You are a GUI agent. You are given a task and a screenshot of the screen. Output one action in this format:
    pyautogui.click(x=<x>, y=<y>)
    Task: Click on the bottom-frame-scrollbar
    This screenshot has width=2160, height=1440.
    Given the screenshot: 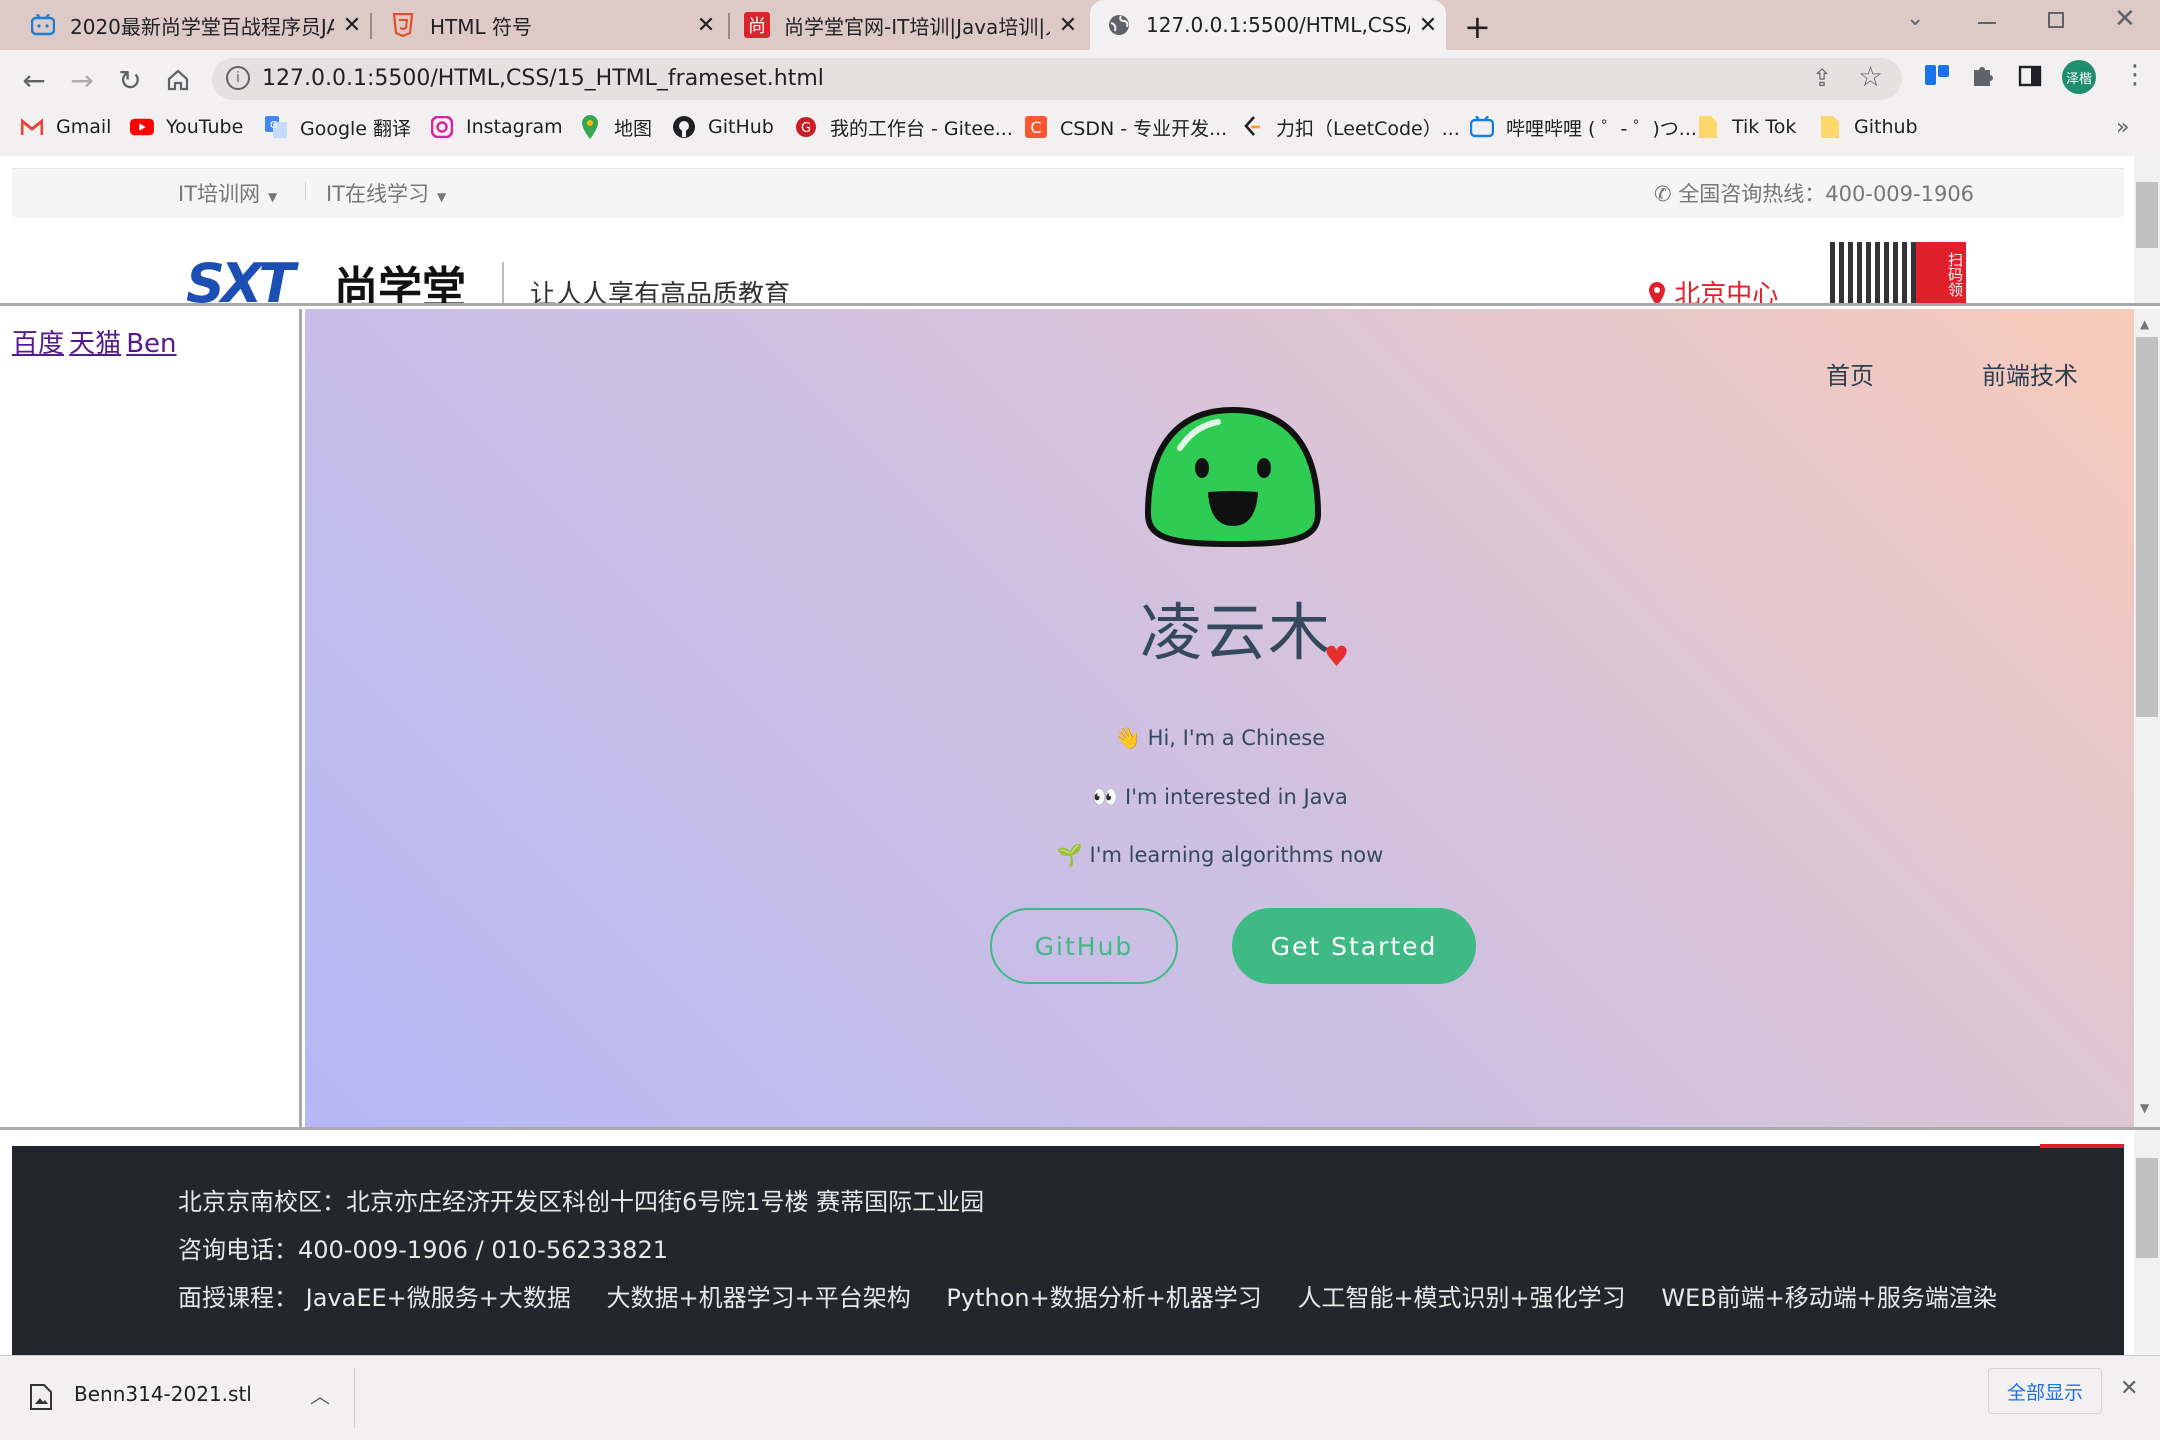 What is the action you would take?
    pyautogui.click(x=2147, y=1244)
    